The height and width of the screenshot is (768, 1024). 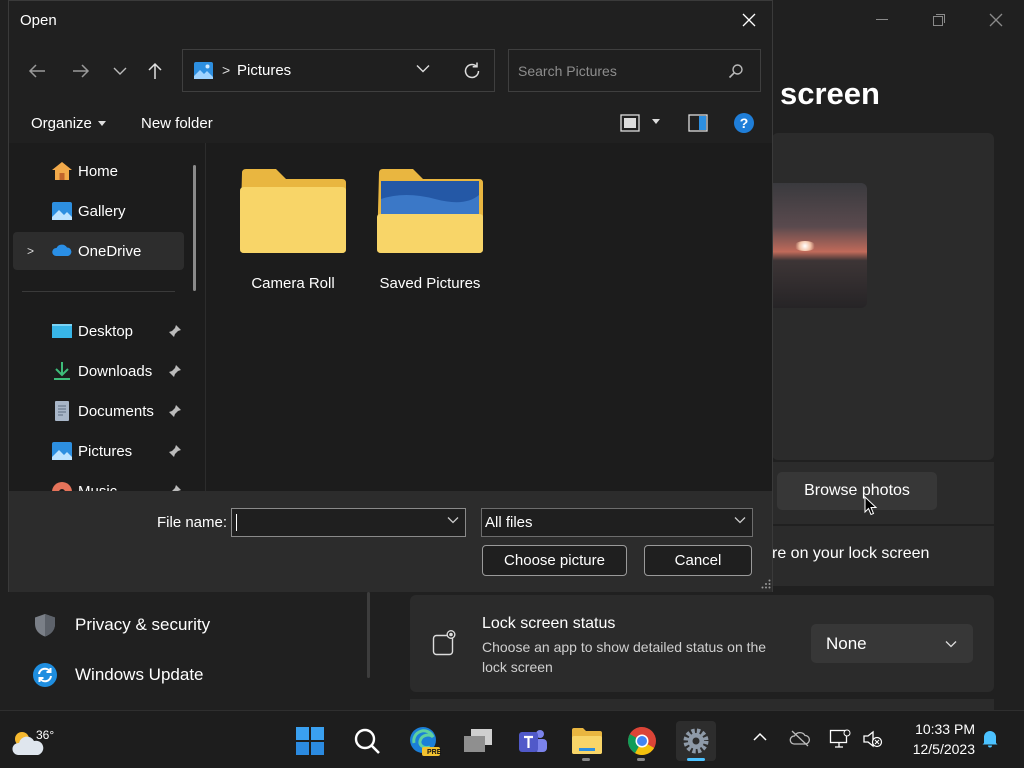 What do you see at coordinates (62, 486) in the screenshot?
I see `music-icon` at bounding box center [62, 486].